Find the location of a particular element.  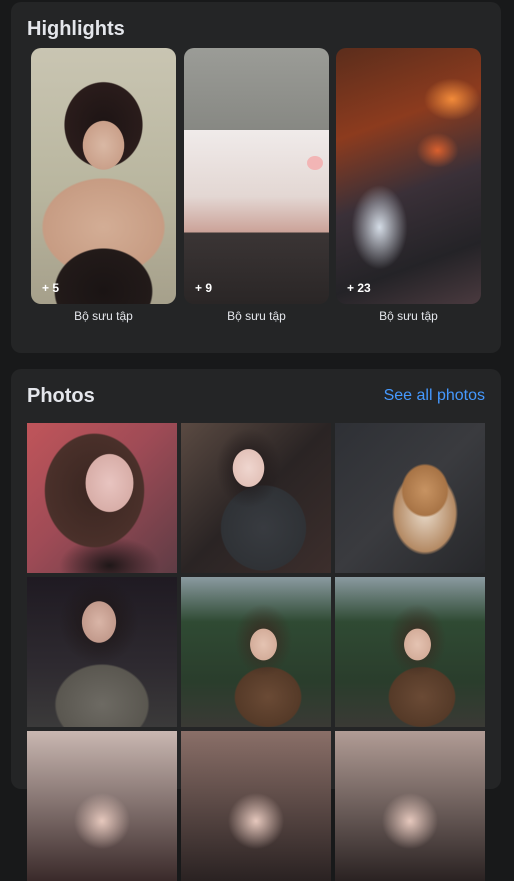

highlight-count: + 23 is located at coordinates (359, 288).